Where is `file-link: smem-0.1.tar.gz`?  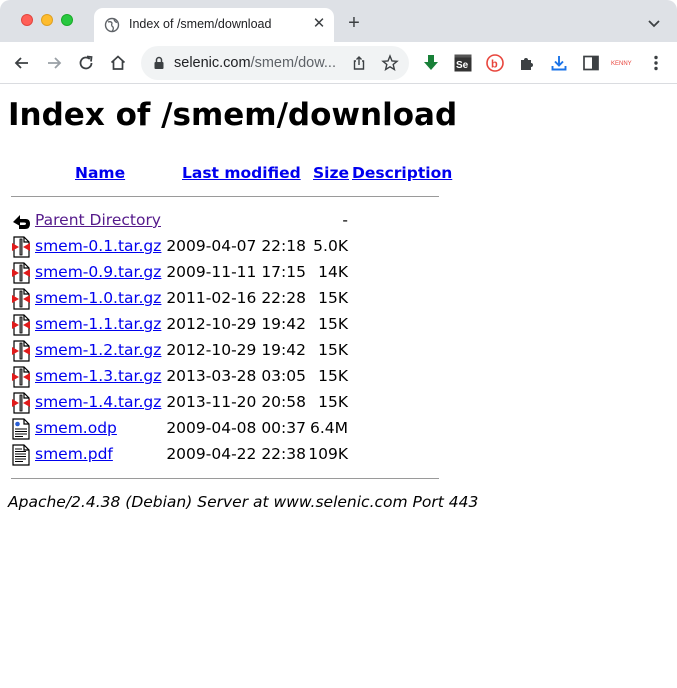
file-link: smem-0.1.tar.gz is located at coordinates (98, 246).